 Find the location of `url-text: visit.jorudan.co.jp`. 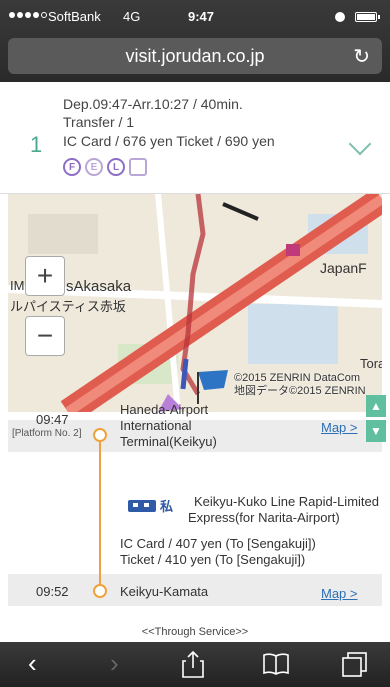

url-text: visit.jorudan.co.jp is located at coordinates (195, 55).